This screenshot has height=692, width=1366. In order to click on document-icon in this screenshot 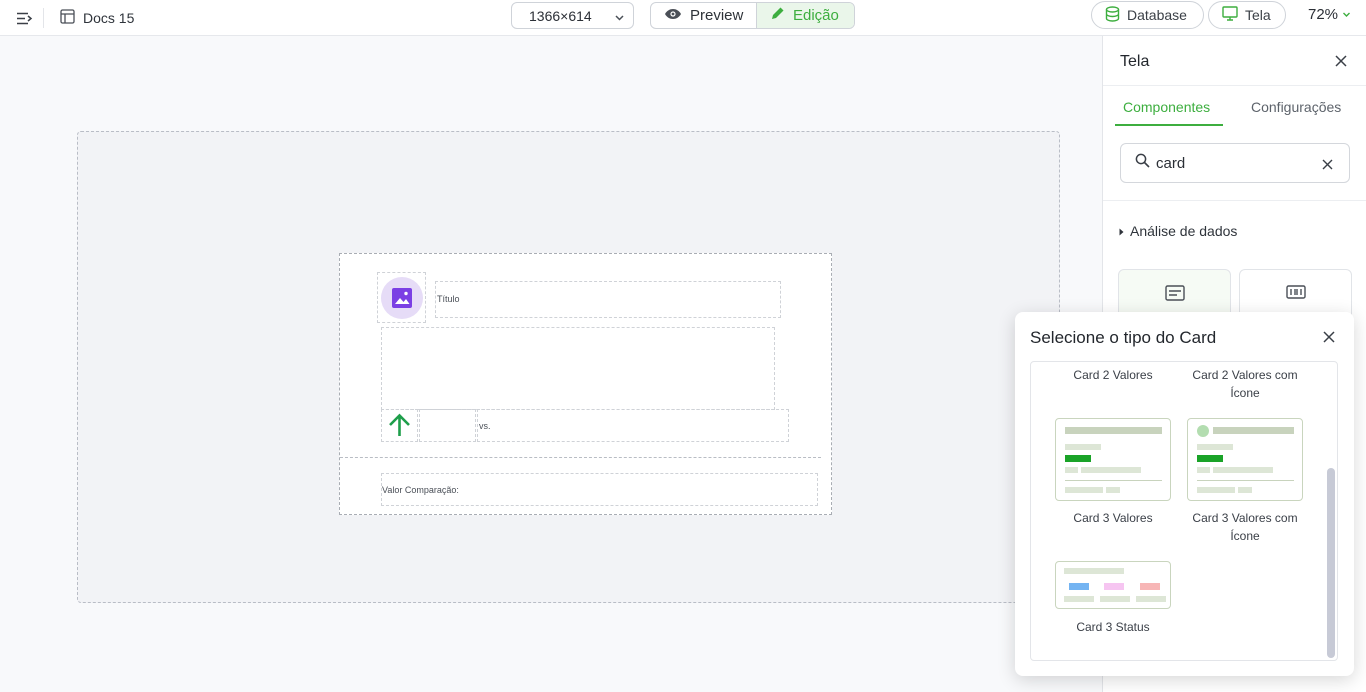, I will do `click(67, 18)`.